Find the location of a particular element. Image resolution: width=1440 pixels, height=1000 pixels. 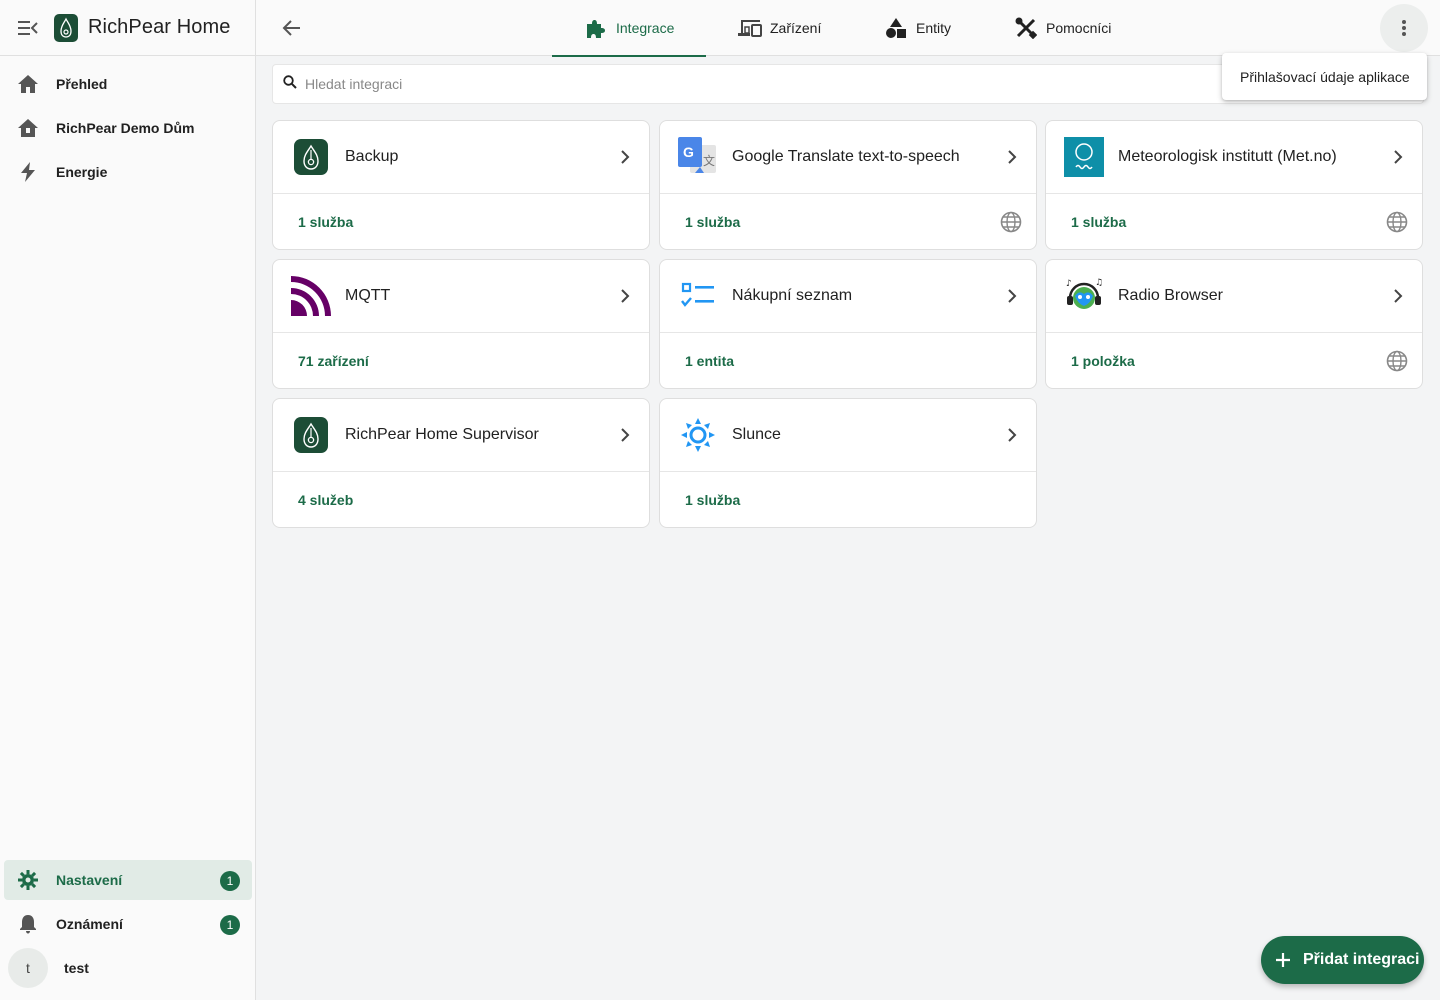

tab-label: Entity is located at coordinates (934, 28).